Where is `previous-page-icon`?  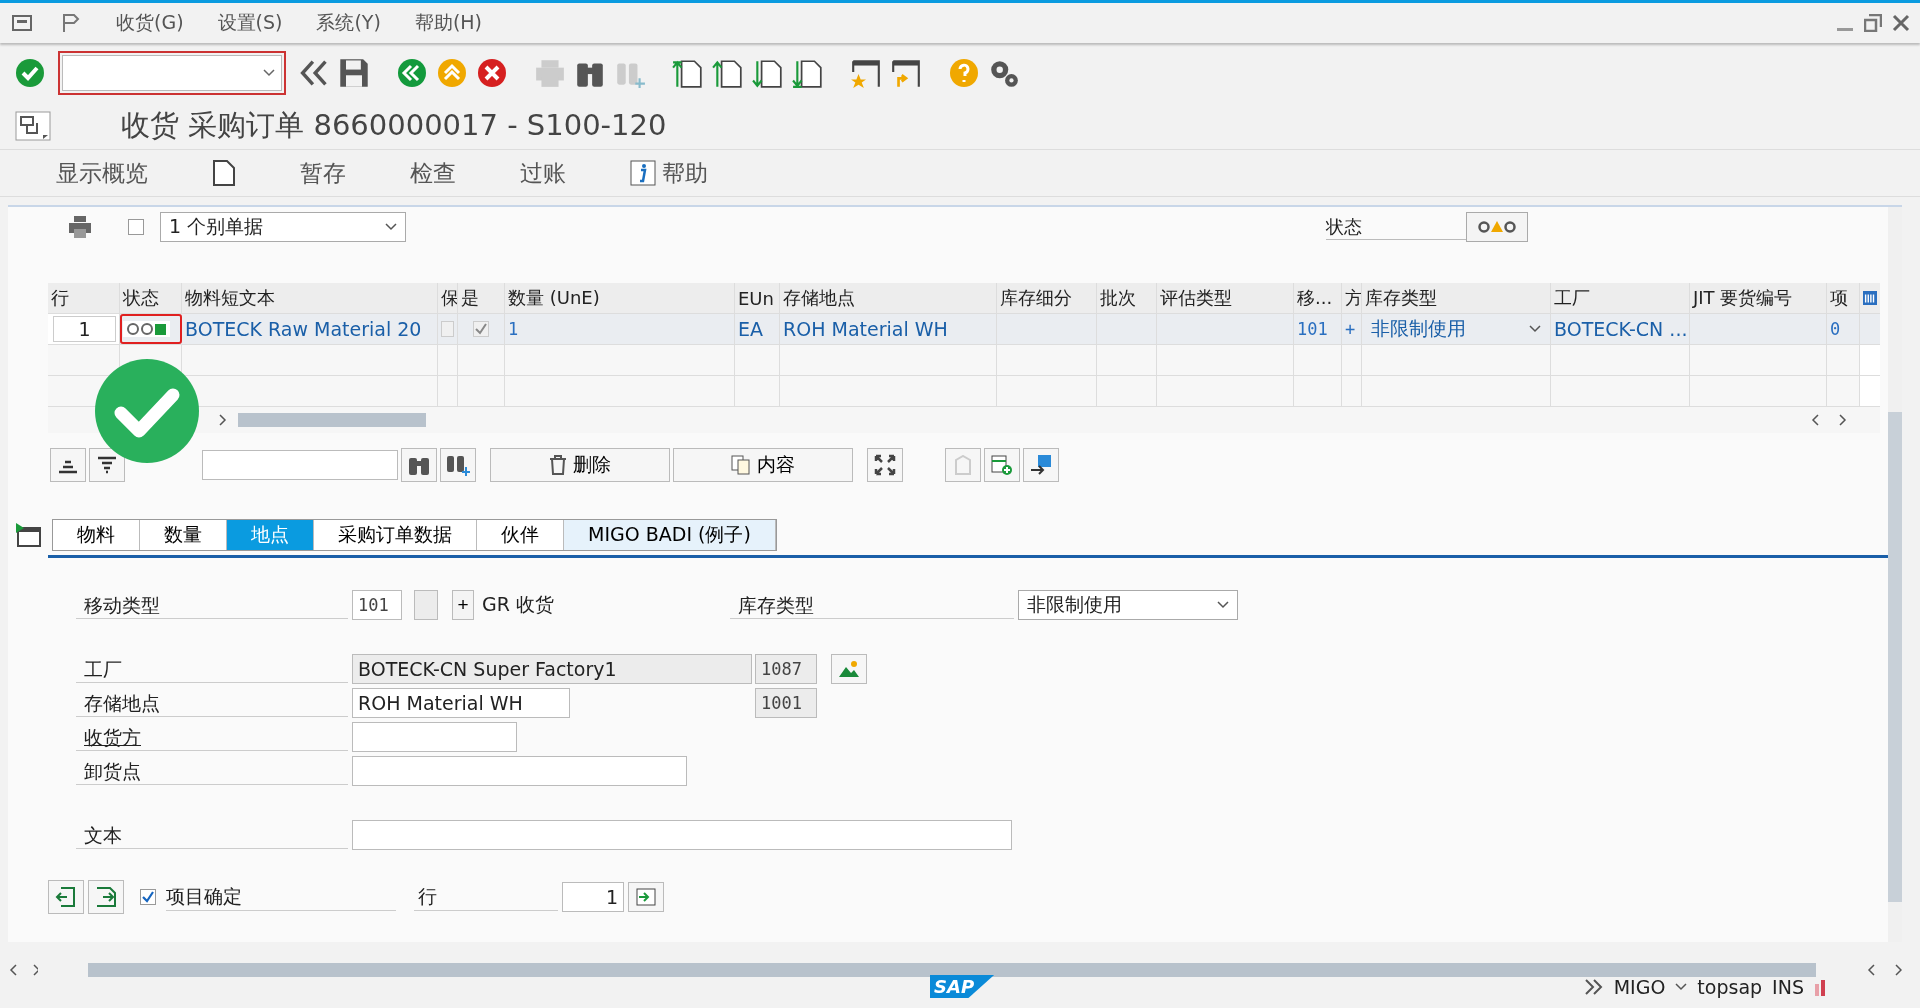 previous-page-icon is located at coordinates (728, 73).